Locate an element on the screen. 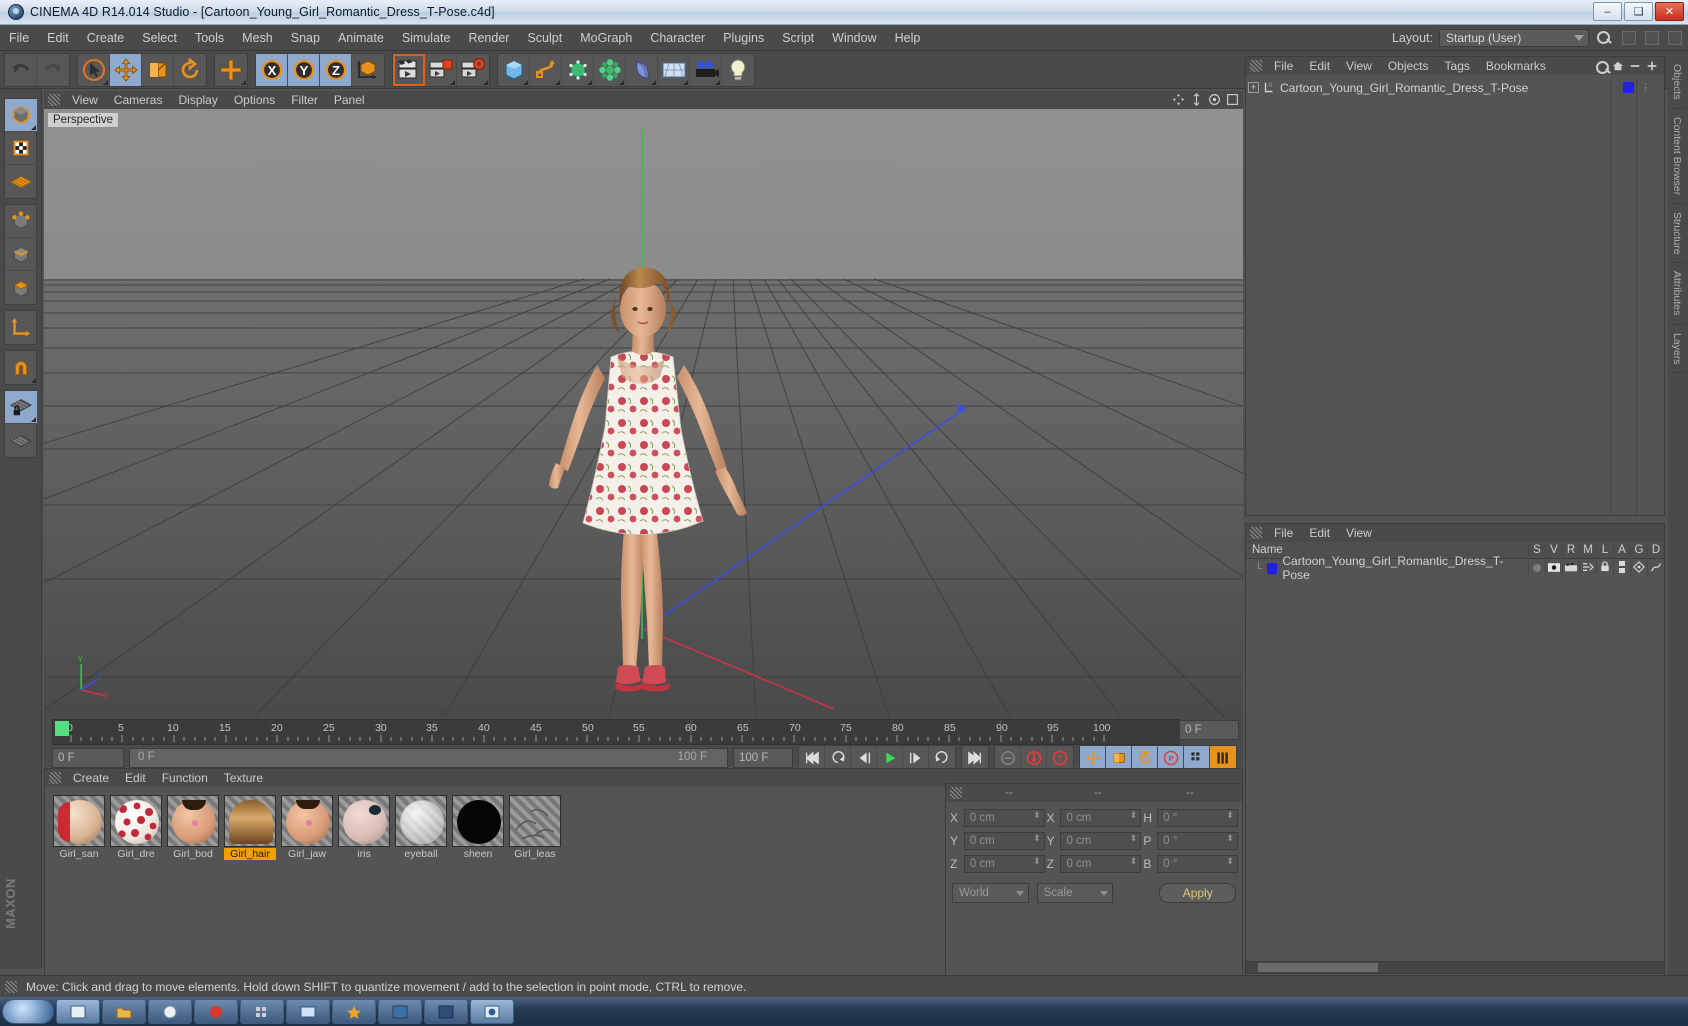 The image size is (1688, 1026). search-icon is located at coordinates (1601, 66).